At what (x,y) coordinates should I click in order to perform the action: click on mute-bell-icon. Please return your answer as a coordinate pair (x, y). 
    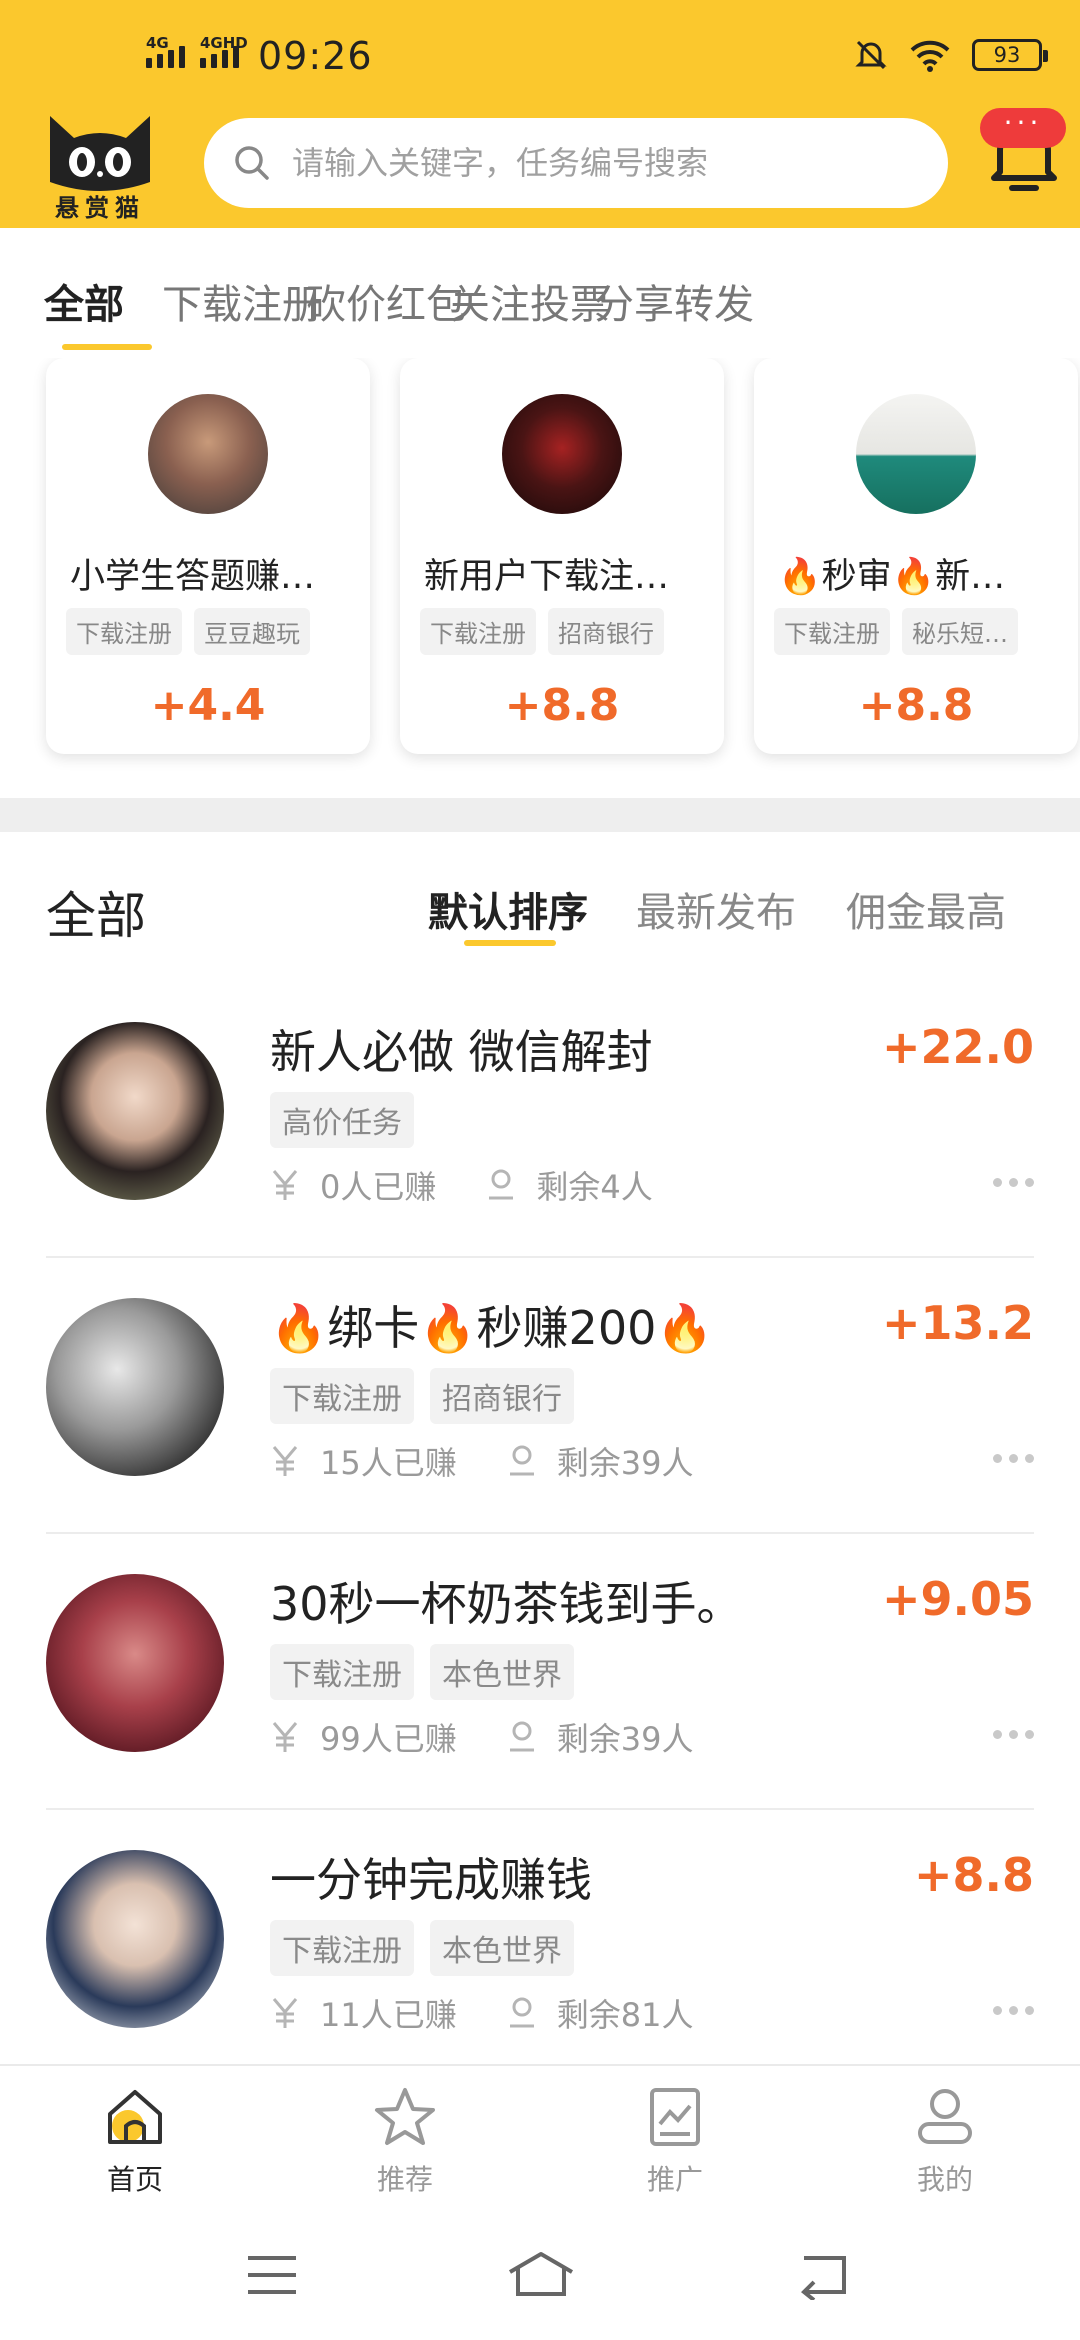
    Looking at the image, I should click on (871, 55).